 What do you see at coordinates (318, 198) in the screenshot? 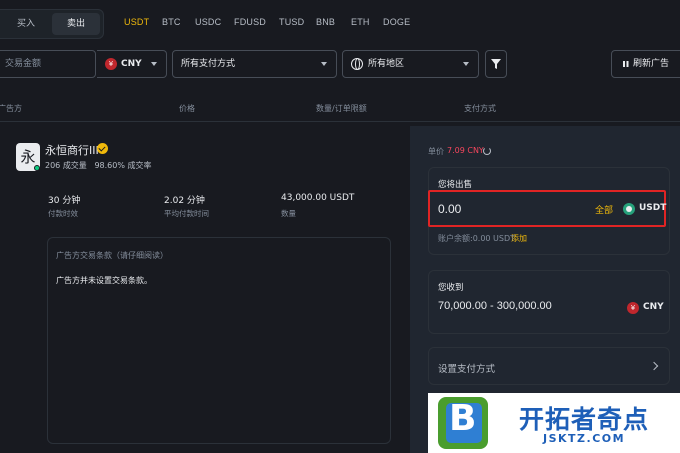
I see `quantity-value: 43,000.00 USDT` at bounding box center [318, 198].